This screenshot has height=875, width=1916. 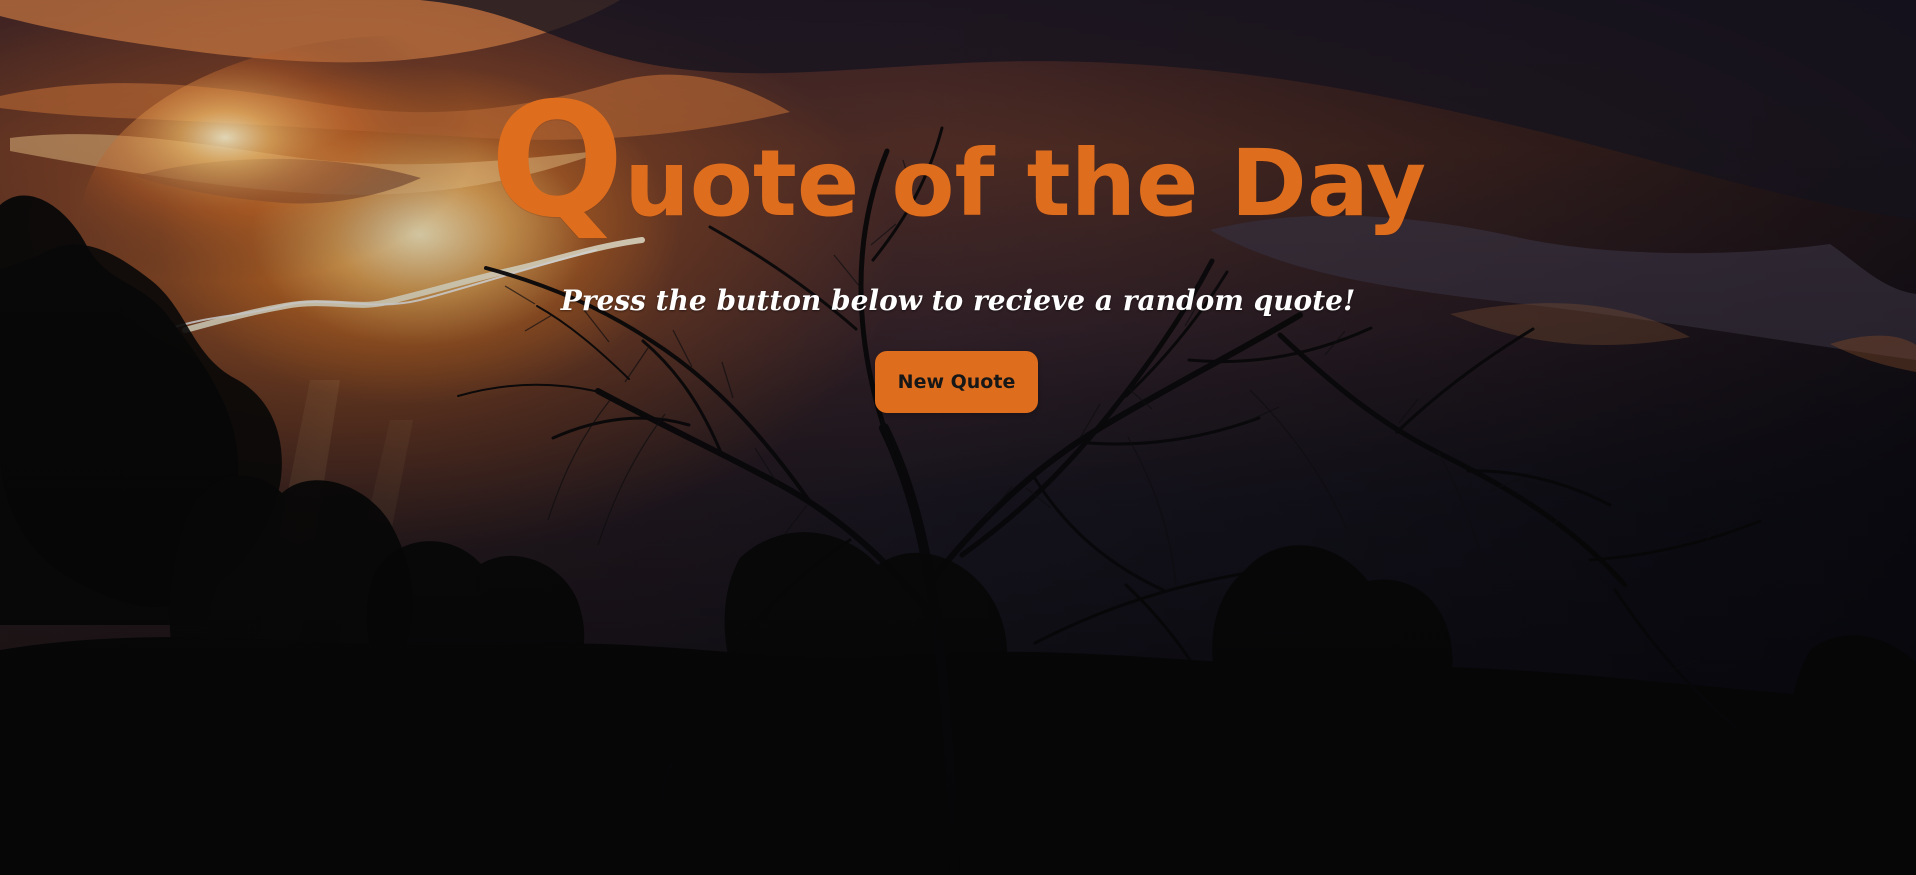 What do you see at coordinates (1025, 183) in the screenshot?
I see `title-remaining-text: uote of the Day` at bounding box center [1025, 183].